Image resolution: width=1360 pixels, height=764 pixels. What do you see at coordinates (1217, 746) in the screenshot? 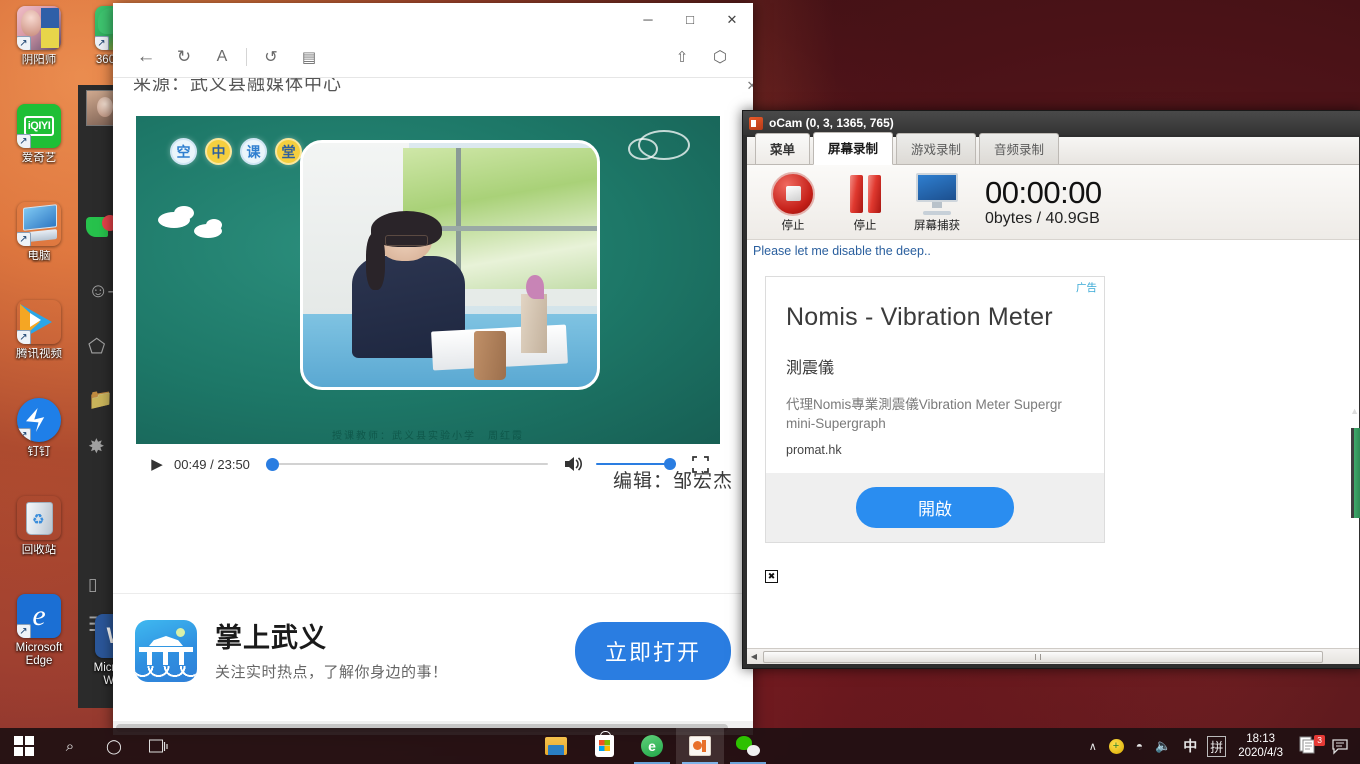
I see `ime-pinyin-icon: 拼` at bounding box center [1217, 746].